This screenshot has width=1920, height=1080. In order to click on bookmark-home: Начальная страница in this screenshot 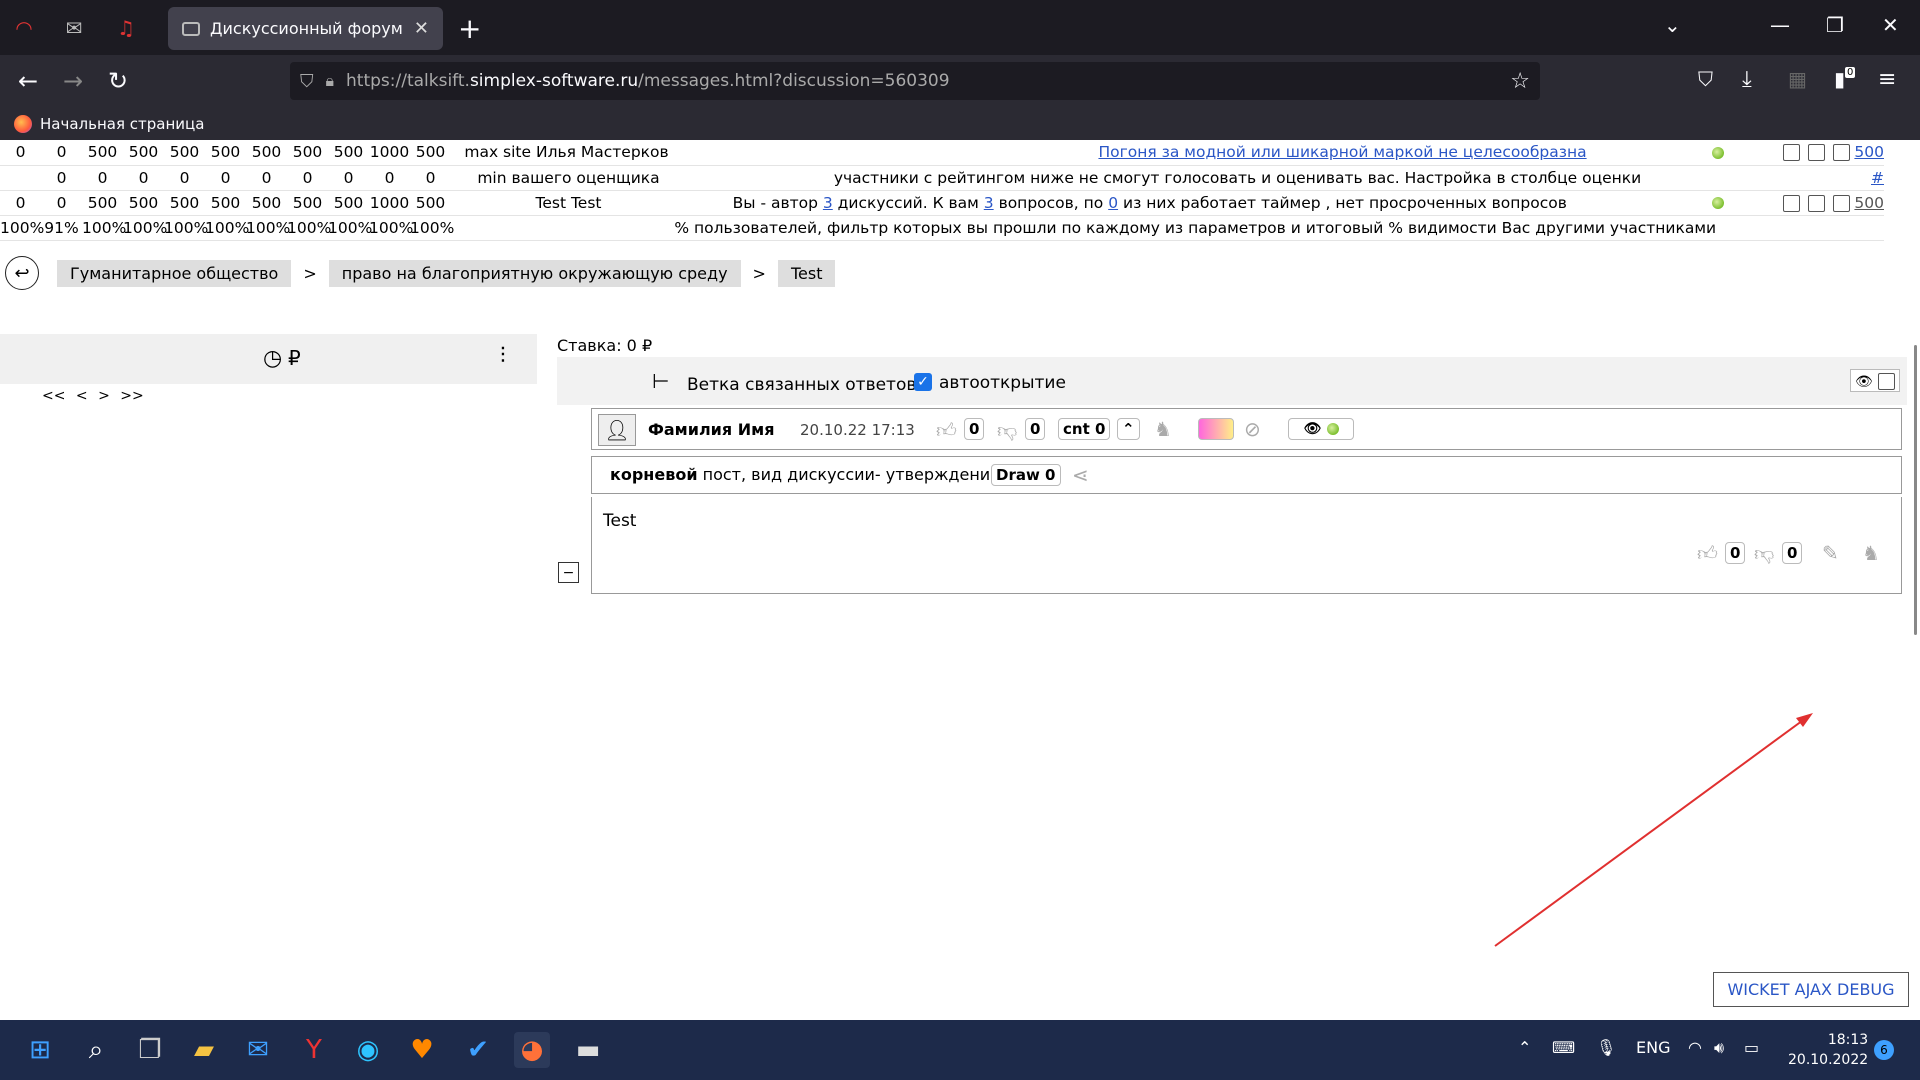, I will do `click(122, 124)`.